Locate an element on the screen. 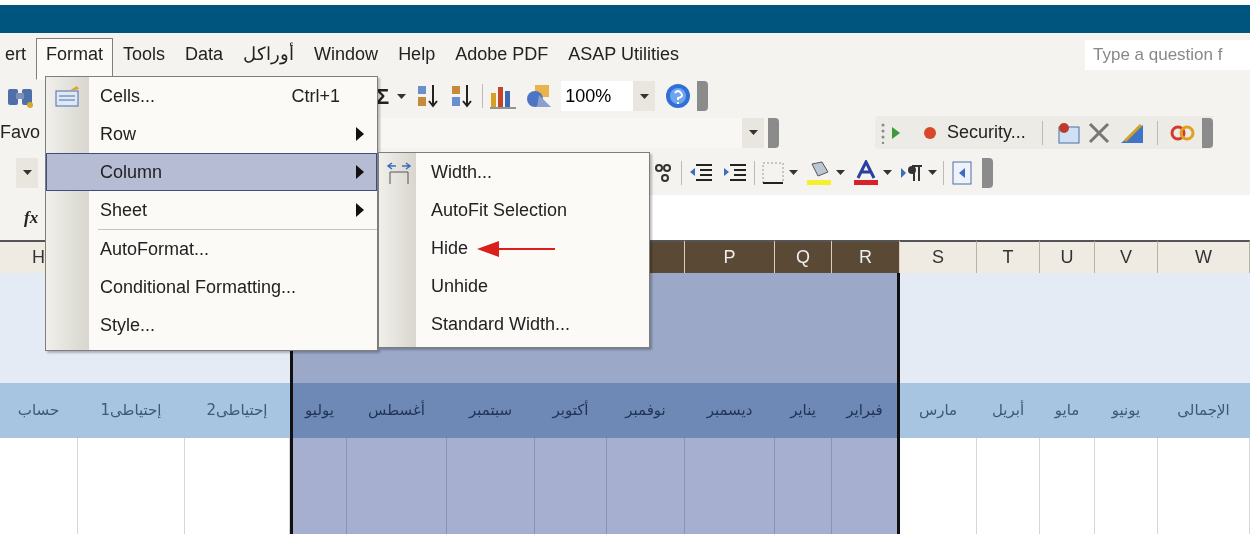  table-cell: مارس is located at coordinates (938, 410).